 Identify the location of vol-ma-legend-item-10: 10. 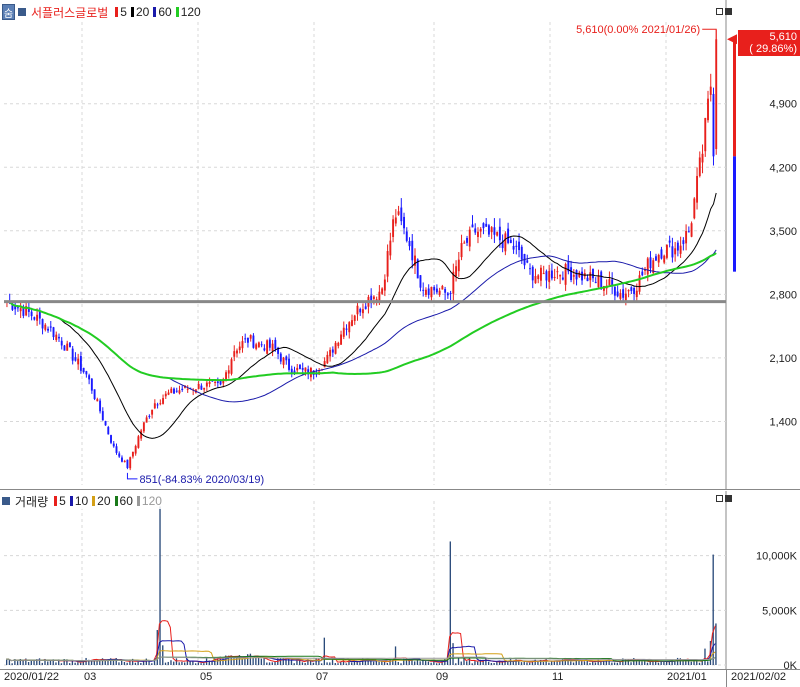
(78, 501).